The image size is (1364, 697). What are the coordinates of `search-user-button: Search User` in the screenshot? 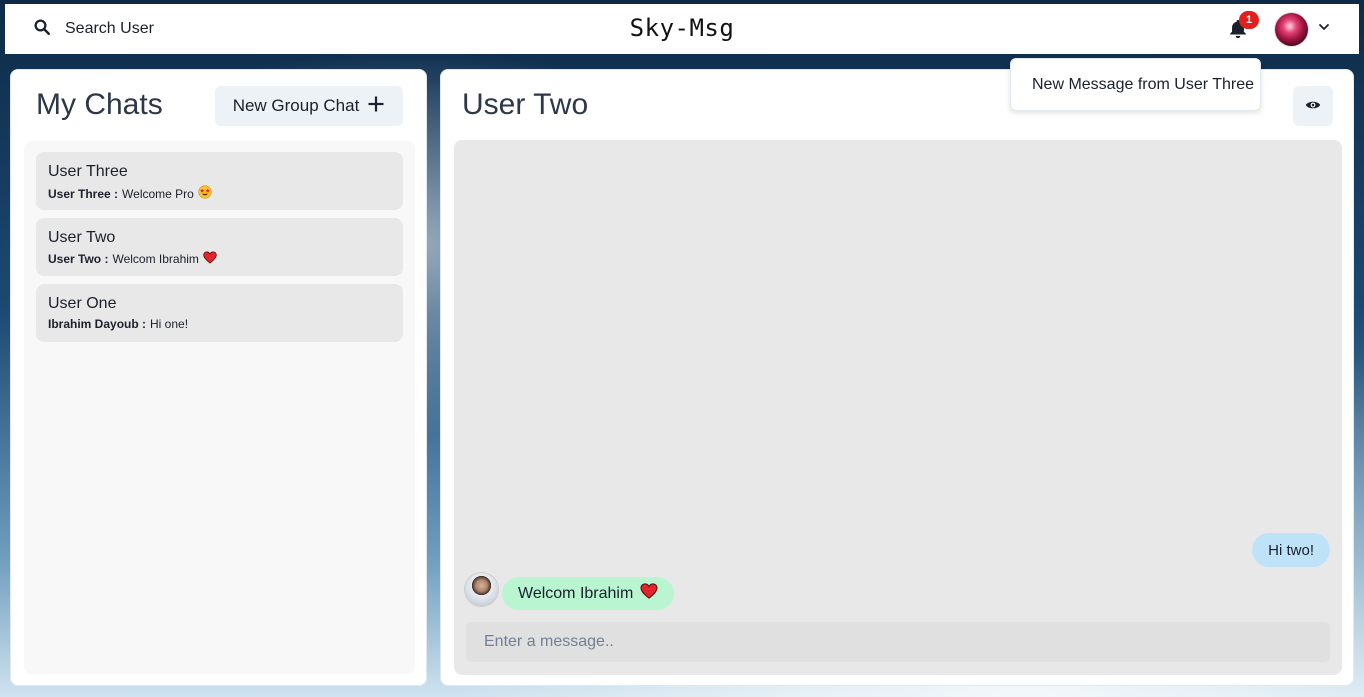 It's located at (93, 29).